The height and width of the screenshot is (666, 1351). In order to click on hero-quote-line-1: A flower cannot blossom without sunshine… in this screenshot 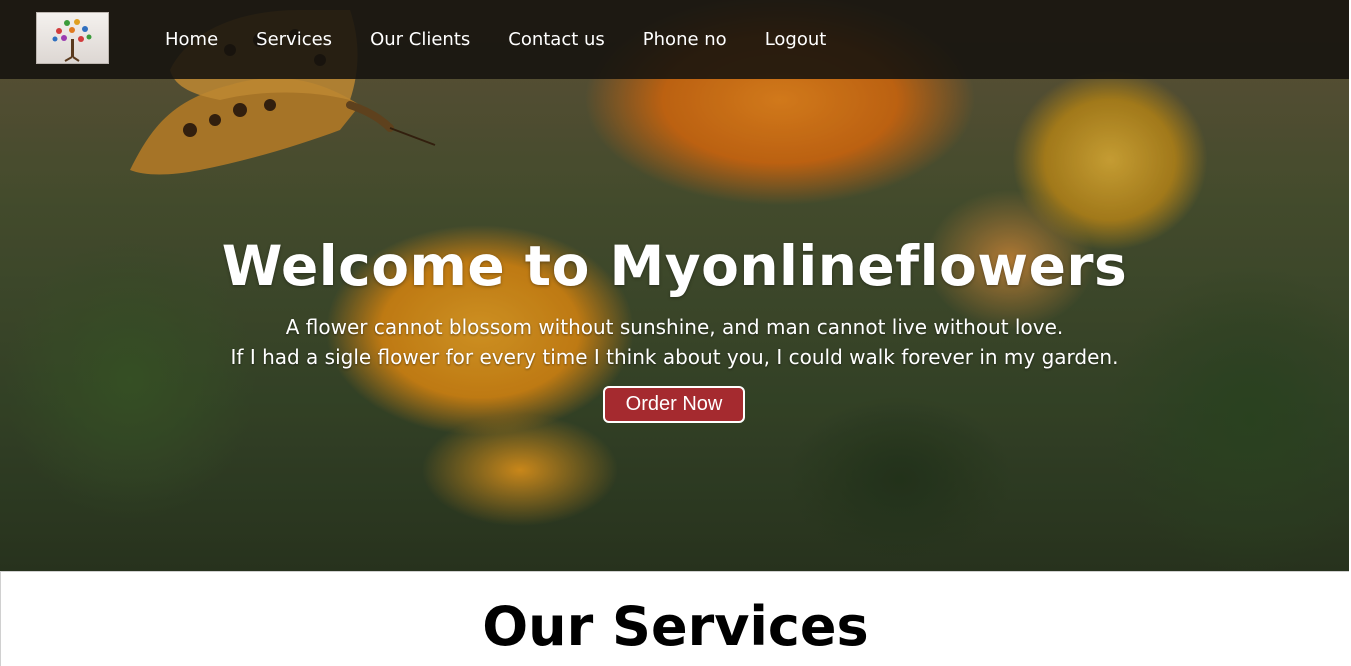, I will do `click(674, 327)`.